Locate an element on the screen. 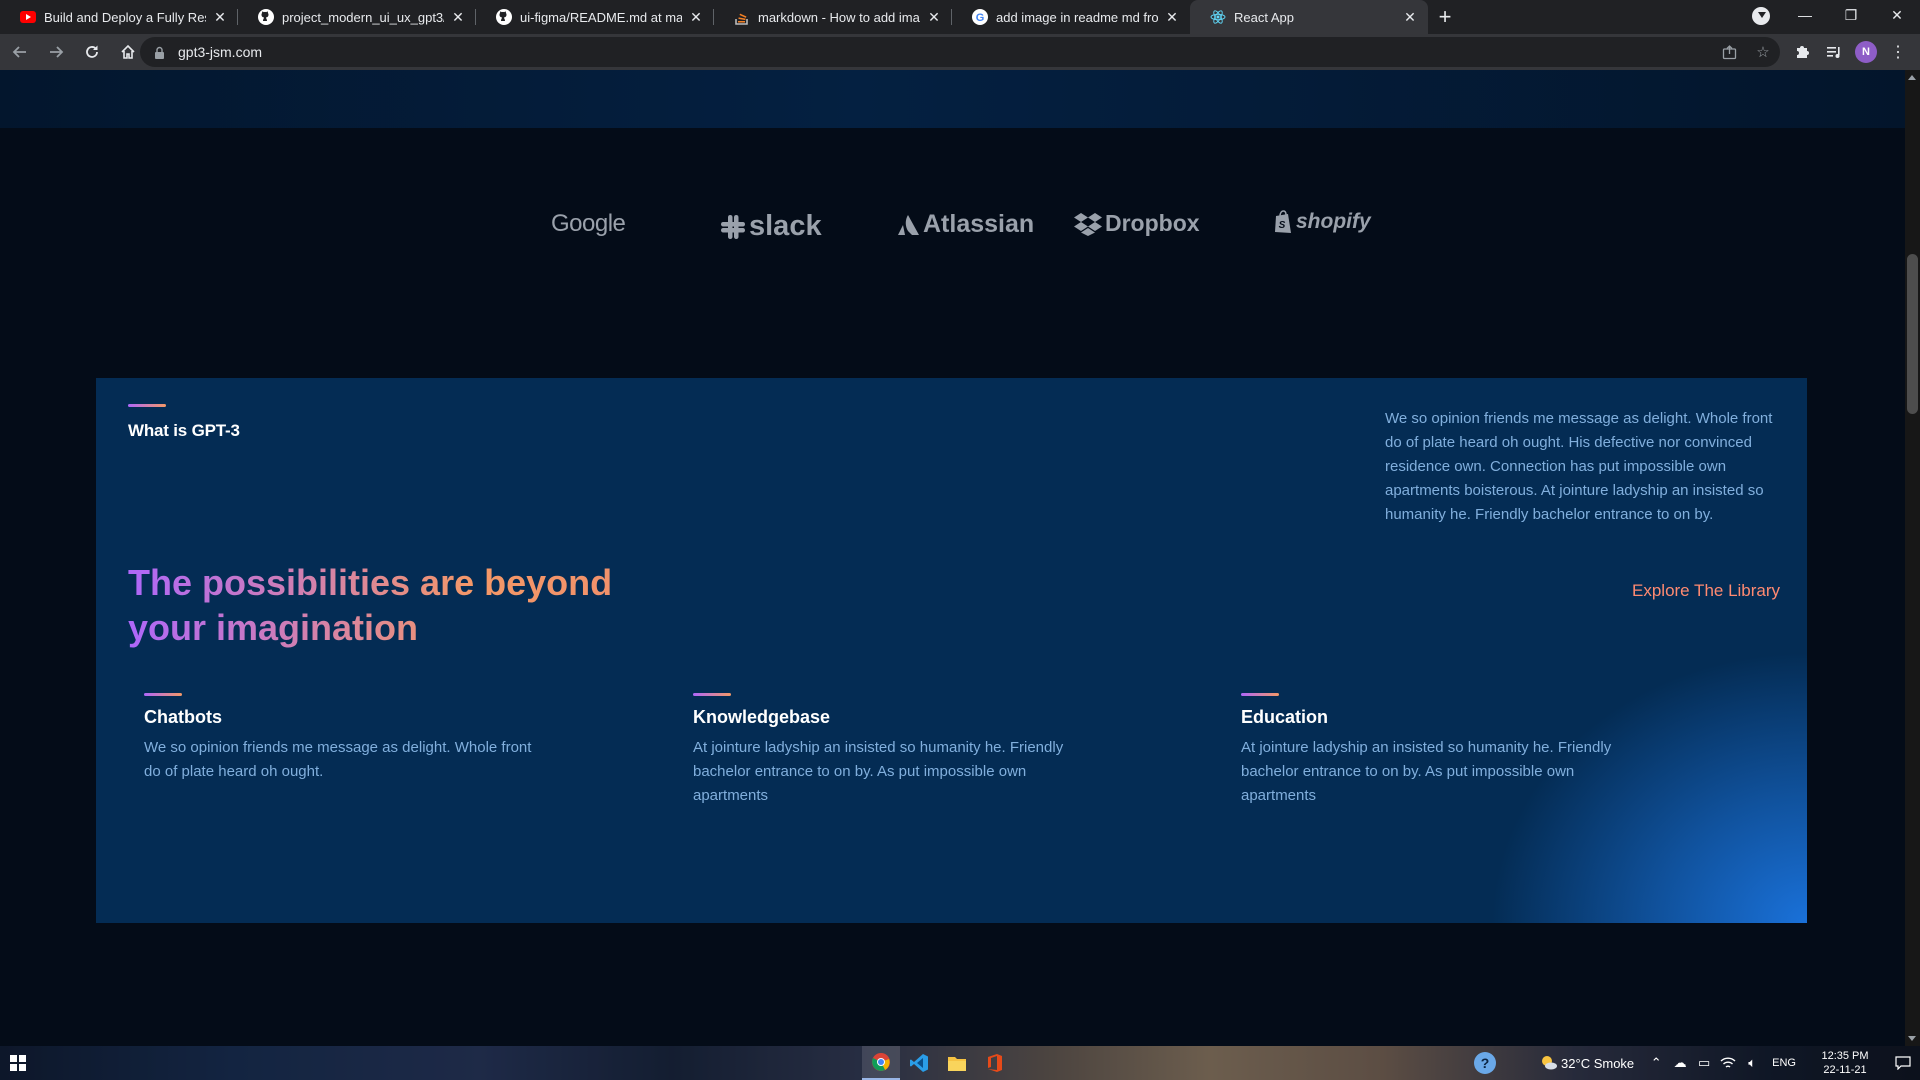  share-icon is located at coordinates (1729, 52).